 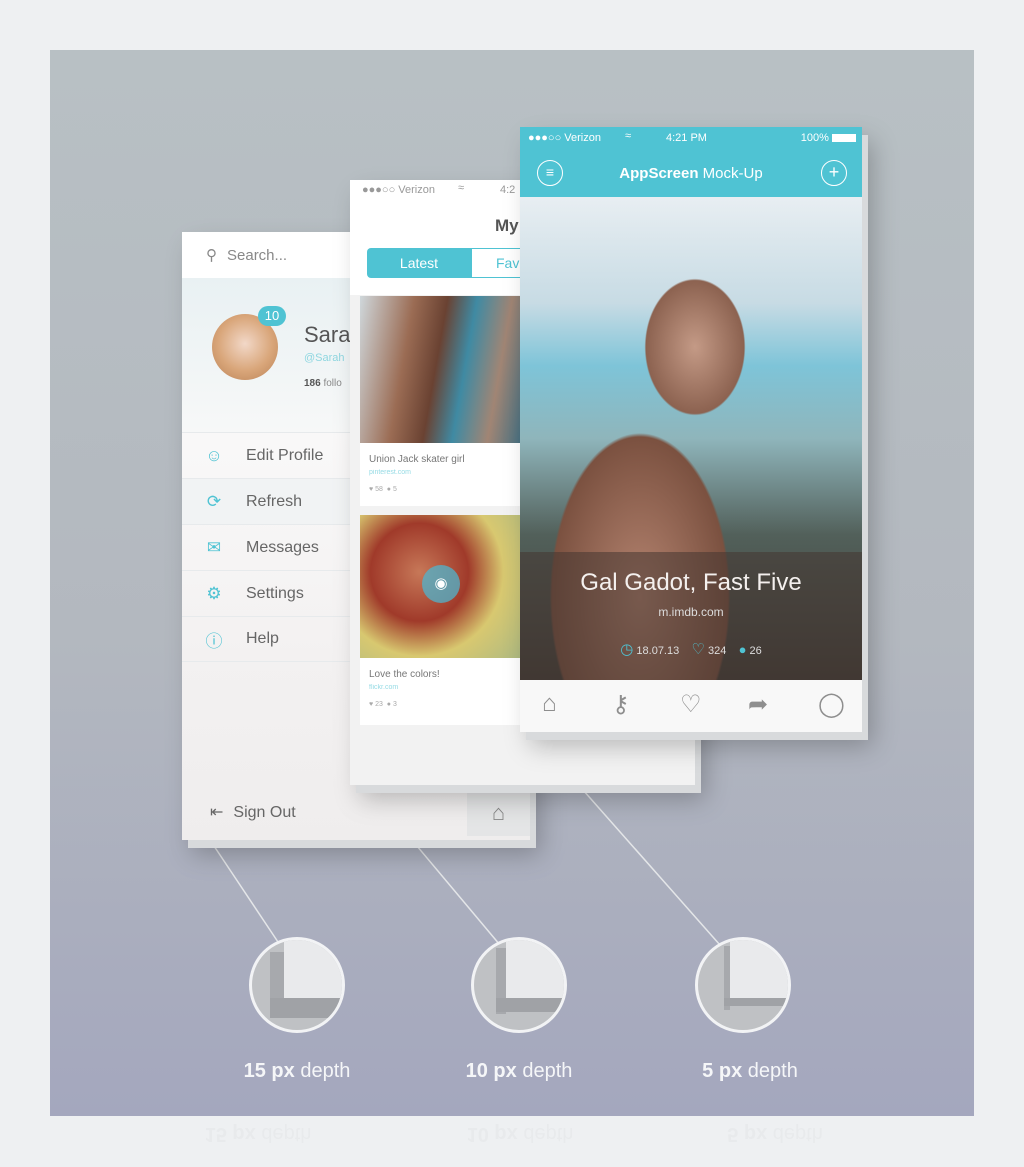 I want to click on mail-icon: ✉, so click(x=214, y=547).